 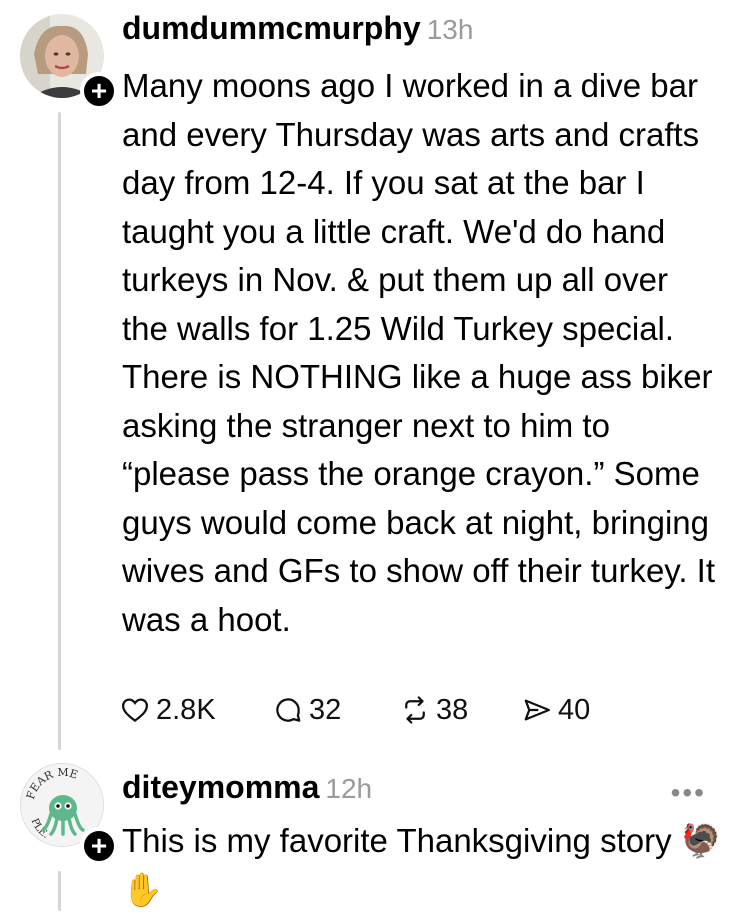 What do you see at coordinates (325, 709) in the screenshot?
I see `reply-count: 32` at bounding box center [325, 709].